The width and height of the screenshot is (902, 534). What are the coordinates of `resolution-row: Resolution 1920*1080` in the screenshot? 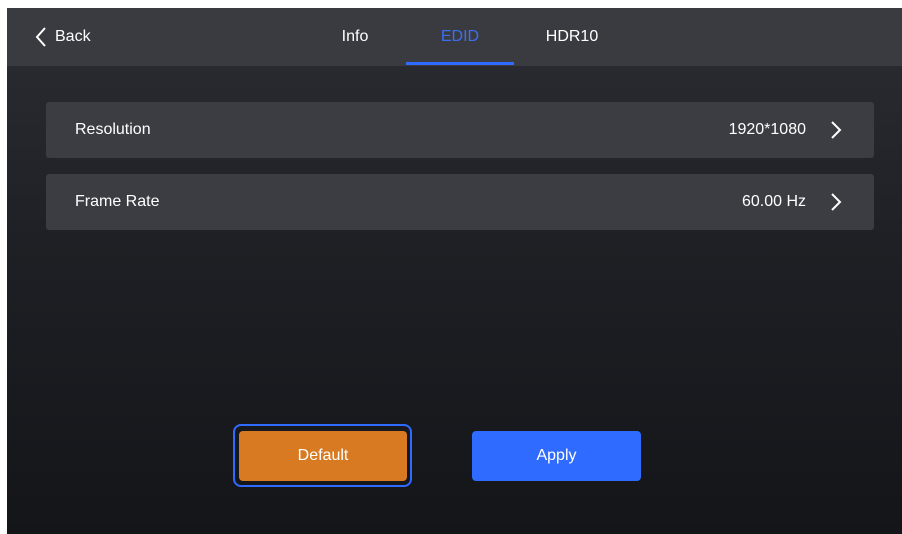 It's located at (460, 130).